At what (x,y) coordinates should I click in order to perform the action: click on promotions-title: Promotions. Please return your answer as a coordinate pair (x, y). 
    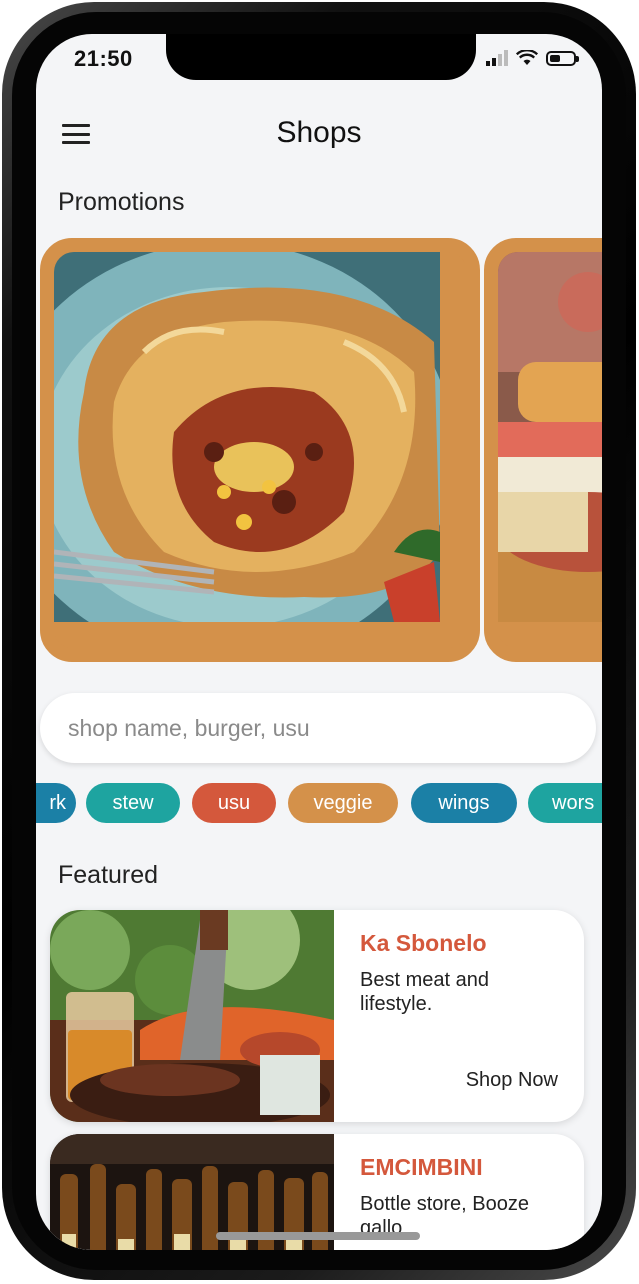
    Looking at the image, I should click on (121, 202).